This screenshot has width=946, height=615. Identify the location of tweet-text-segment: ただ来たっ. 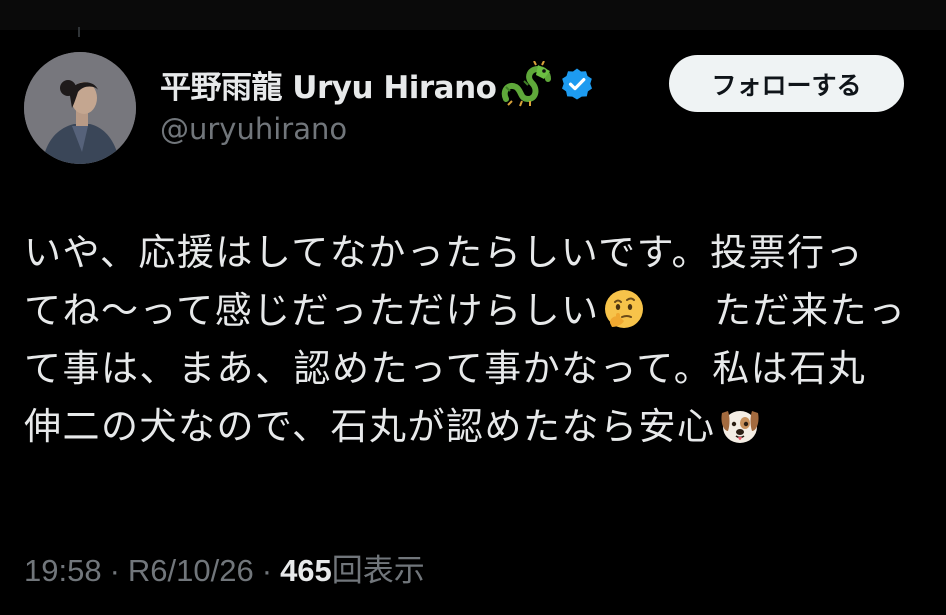
(810, 310).